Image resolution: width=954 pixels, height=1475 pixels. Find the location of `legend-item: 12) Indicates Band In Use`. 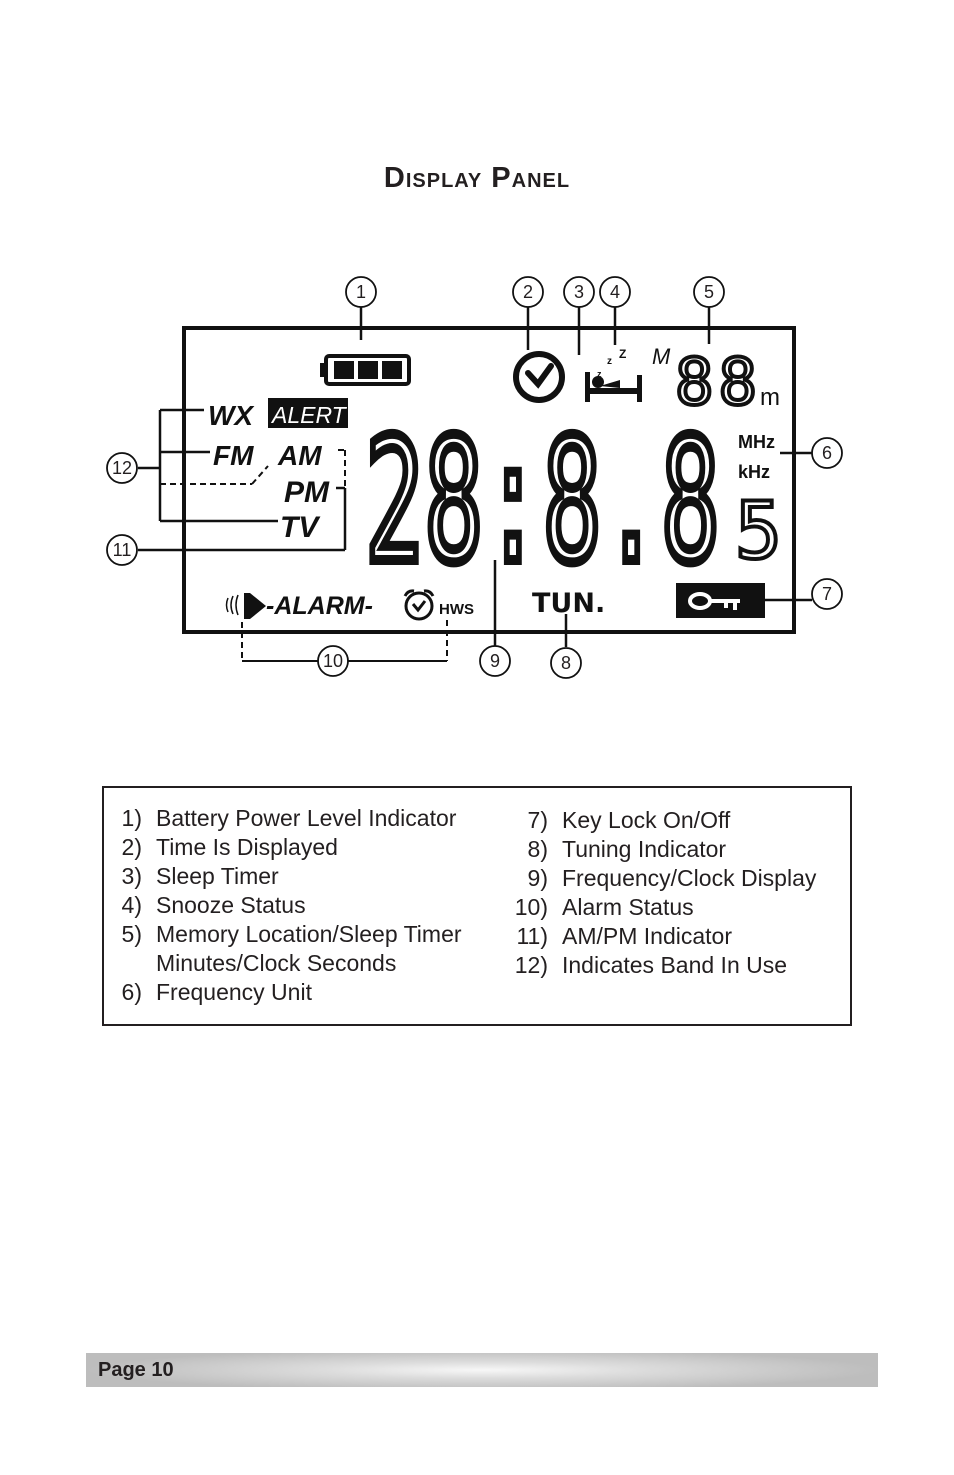

legend-item: 12) Indicates Band In Use is located at coordinates (651, 965).